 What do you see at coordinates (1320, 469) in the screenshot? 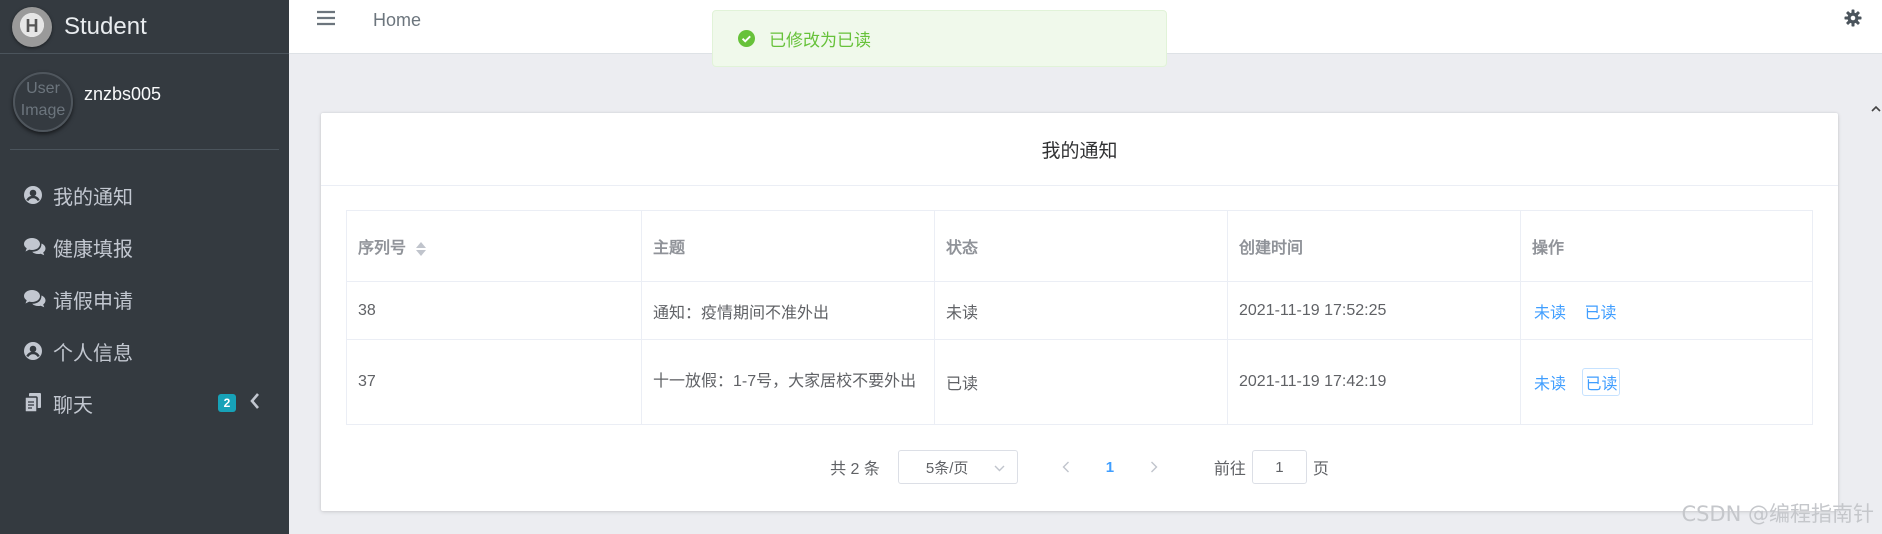
I see `goto-suffix: 页` at bounding box center [1320, 469].